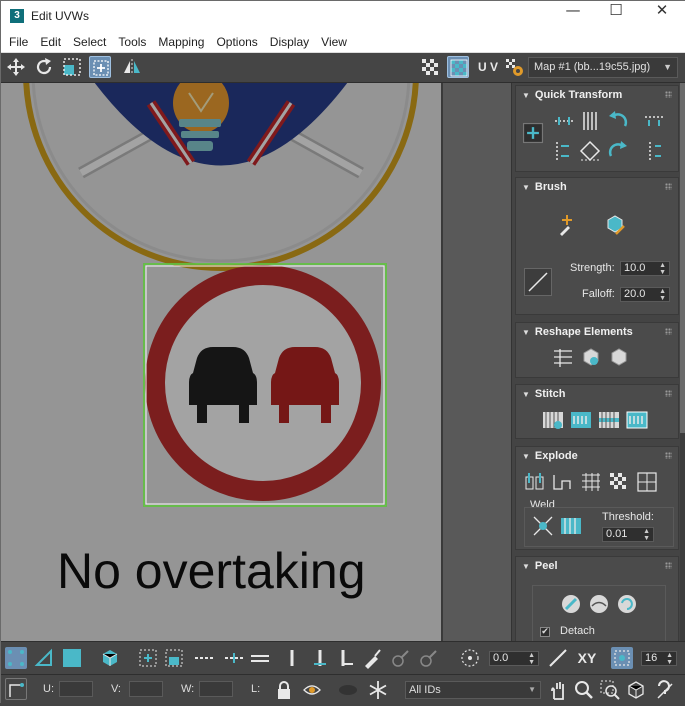 The height and width of the screenshot is (706, 685). What do you see at coordinates (636, 690) in the screenshot?
I see `zoom-extents-icon` at bounding box center [636, 690].